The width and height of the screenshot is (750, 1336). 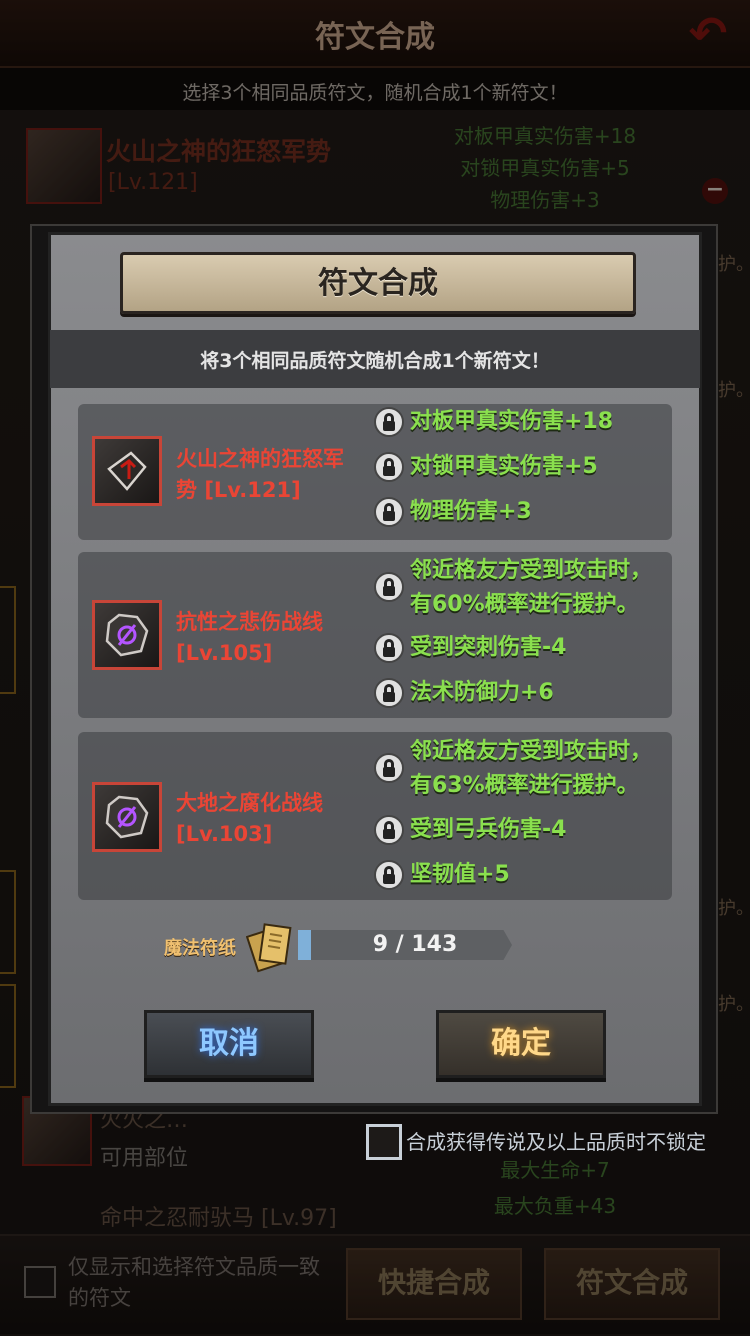 What do you see at coordinates (252, 490) in the screenshot?
I see `rune-level: [Lv.121]` at bounding box center [252, 490].